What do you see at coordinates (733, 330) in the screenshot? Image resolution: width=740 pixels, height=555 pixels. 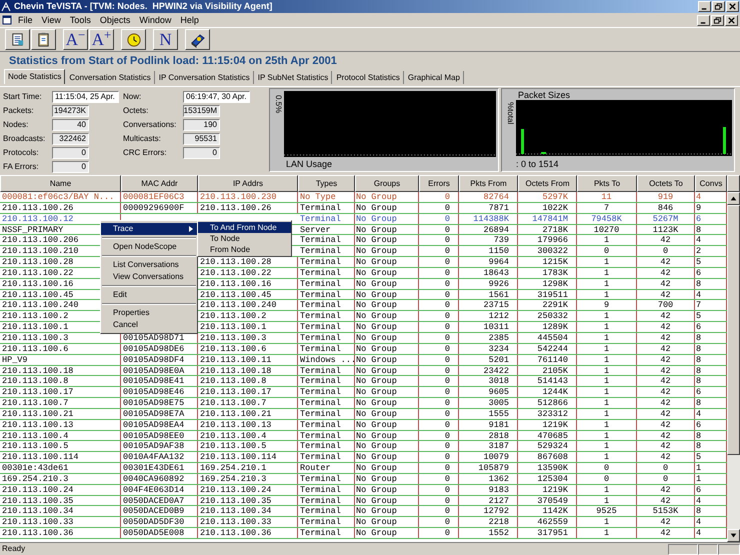 I see `scroll-thumb` at bounding box center [733, 330].